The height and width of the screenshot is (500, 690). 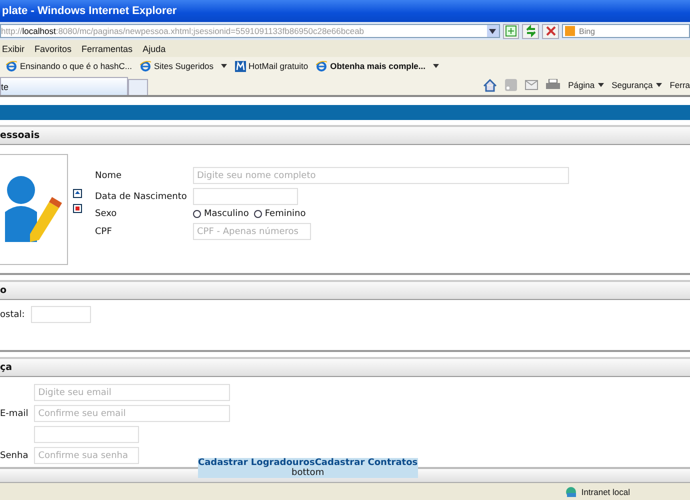 I want to click on field-label: Senha, so click(x=14, y=455).